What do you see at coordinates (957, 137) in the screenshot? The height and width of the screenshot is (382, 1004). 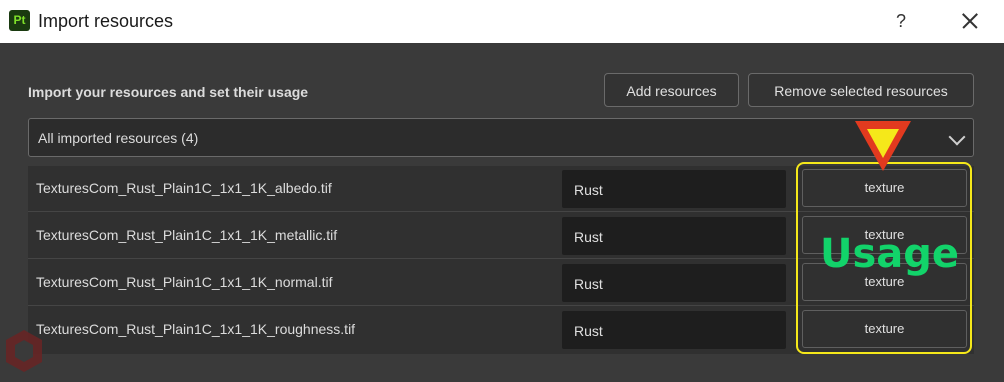 I see `chevron-down-icon` at bounding box center [957, 137].